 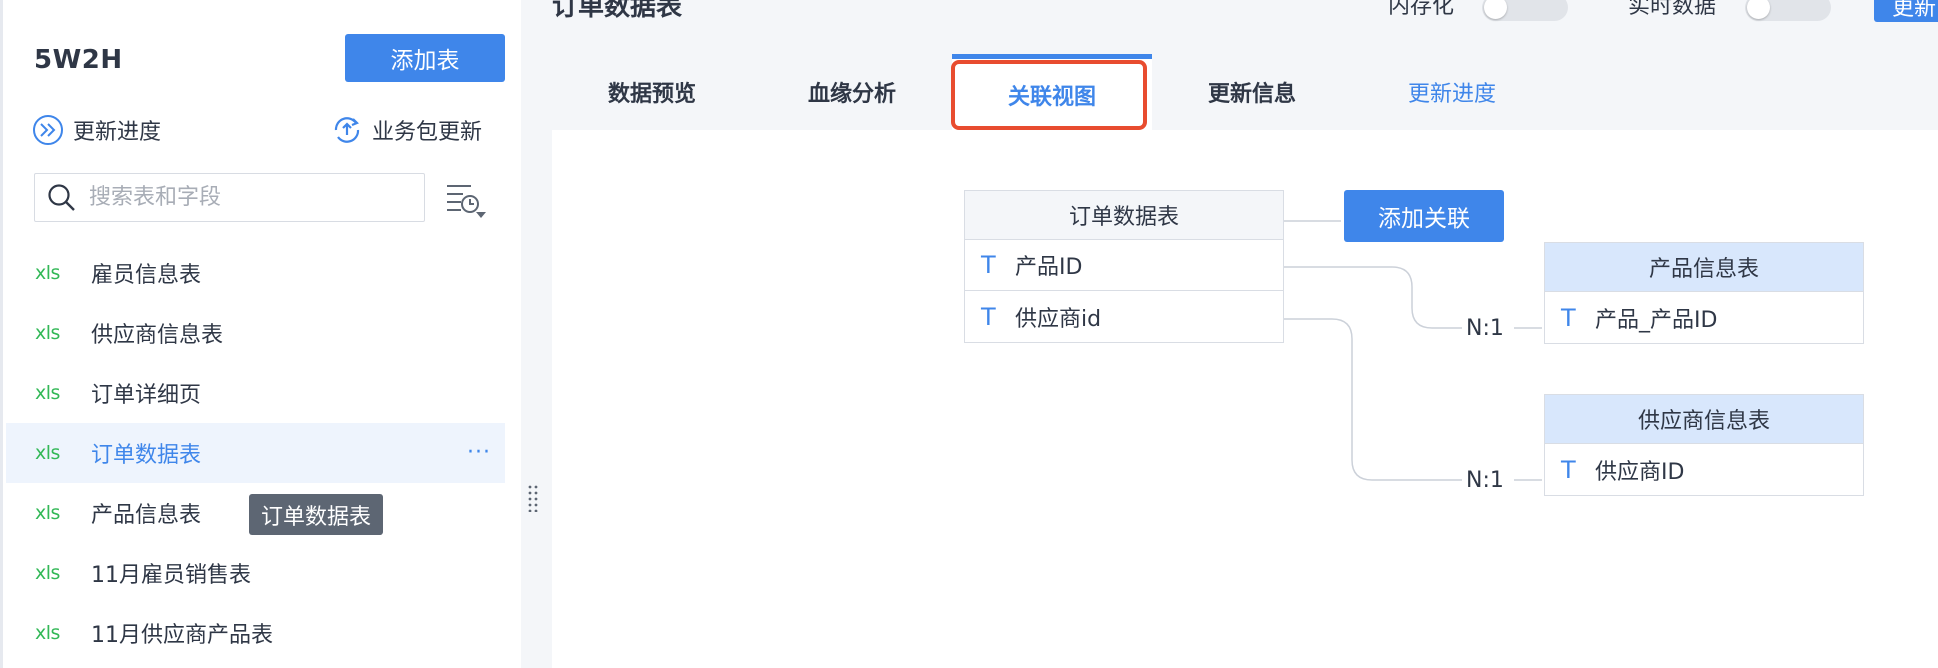 What do you see at coordinates (427, 132) in the screenshot?
I see `package-update-label: 业务包更新` at bounding box center [427, 132].